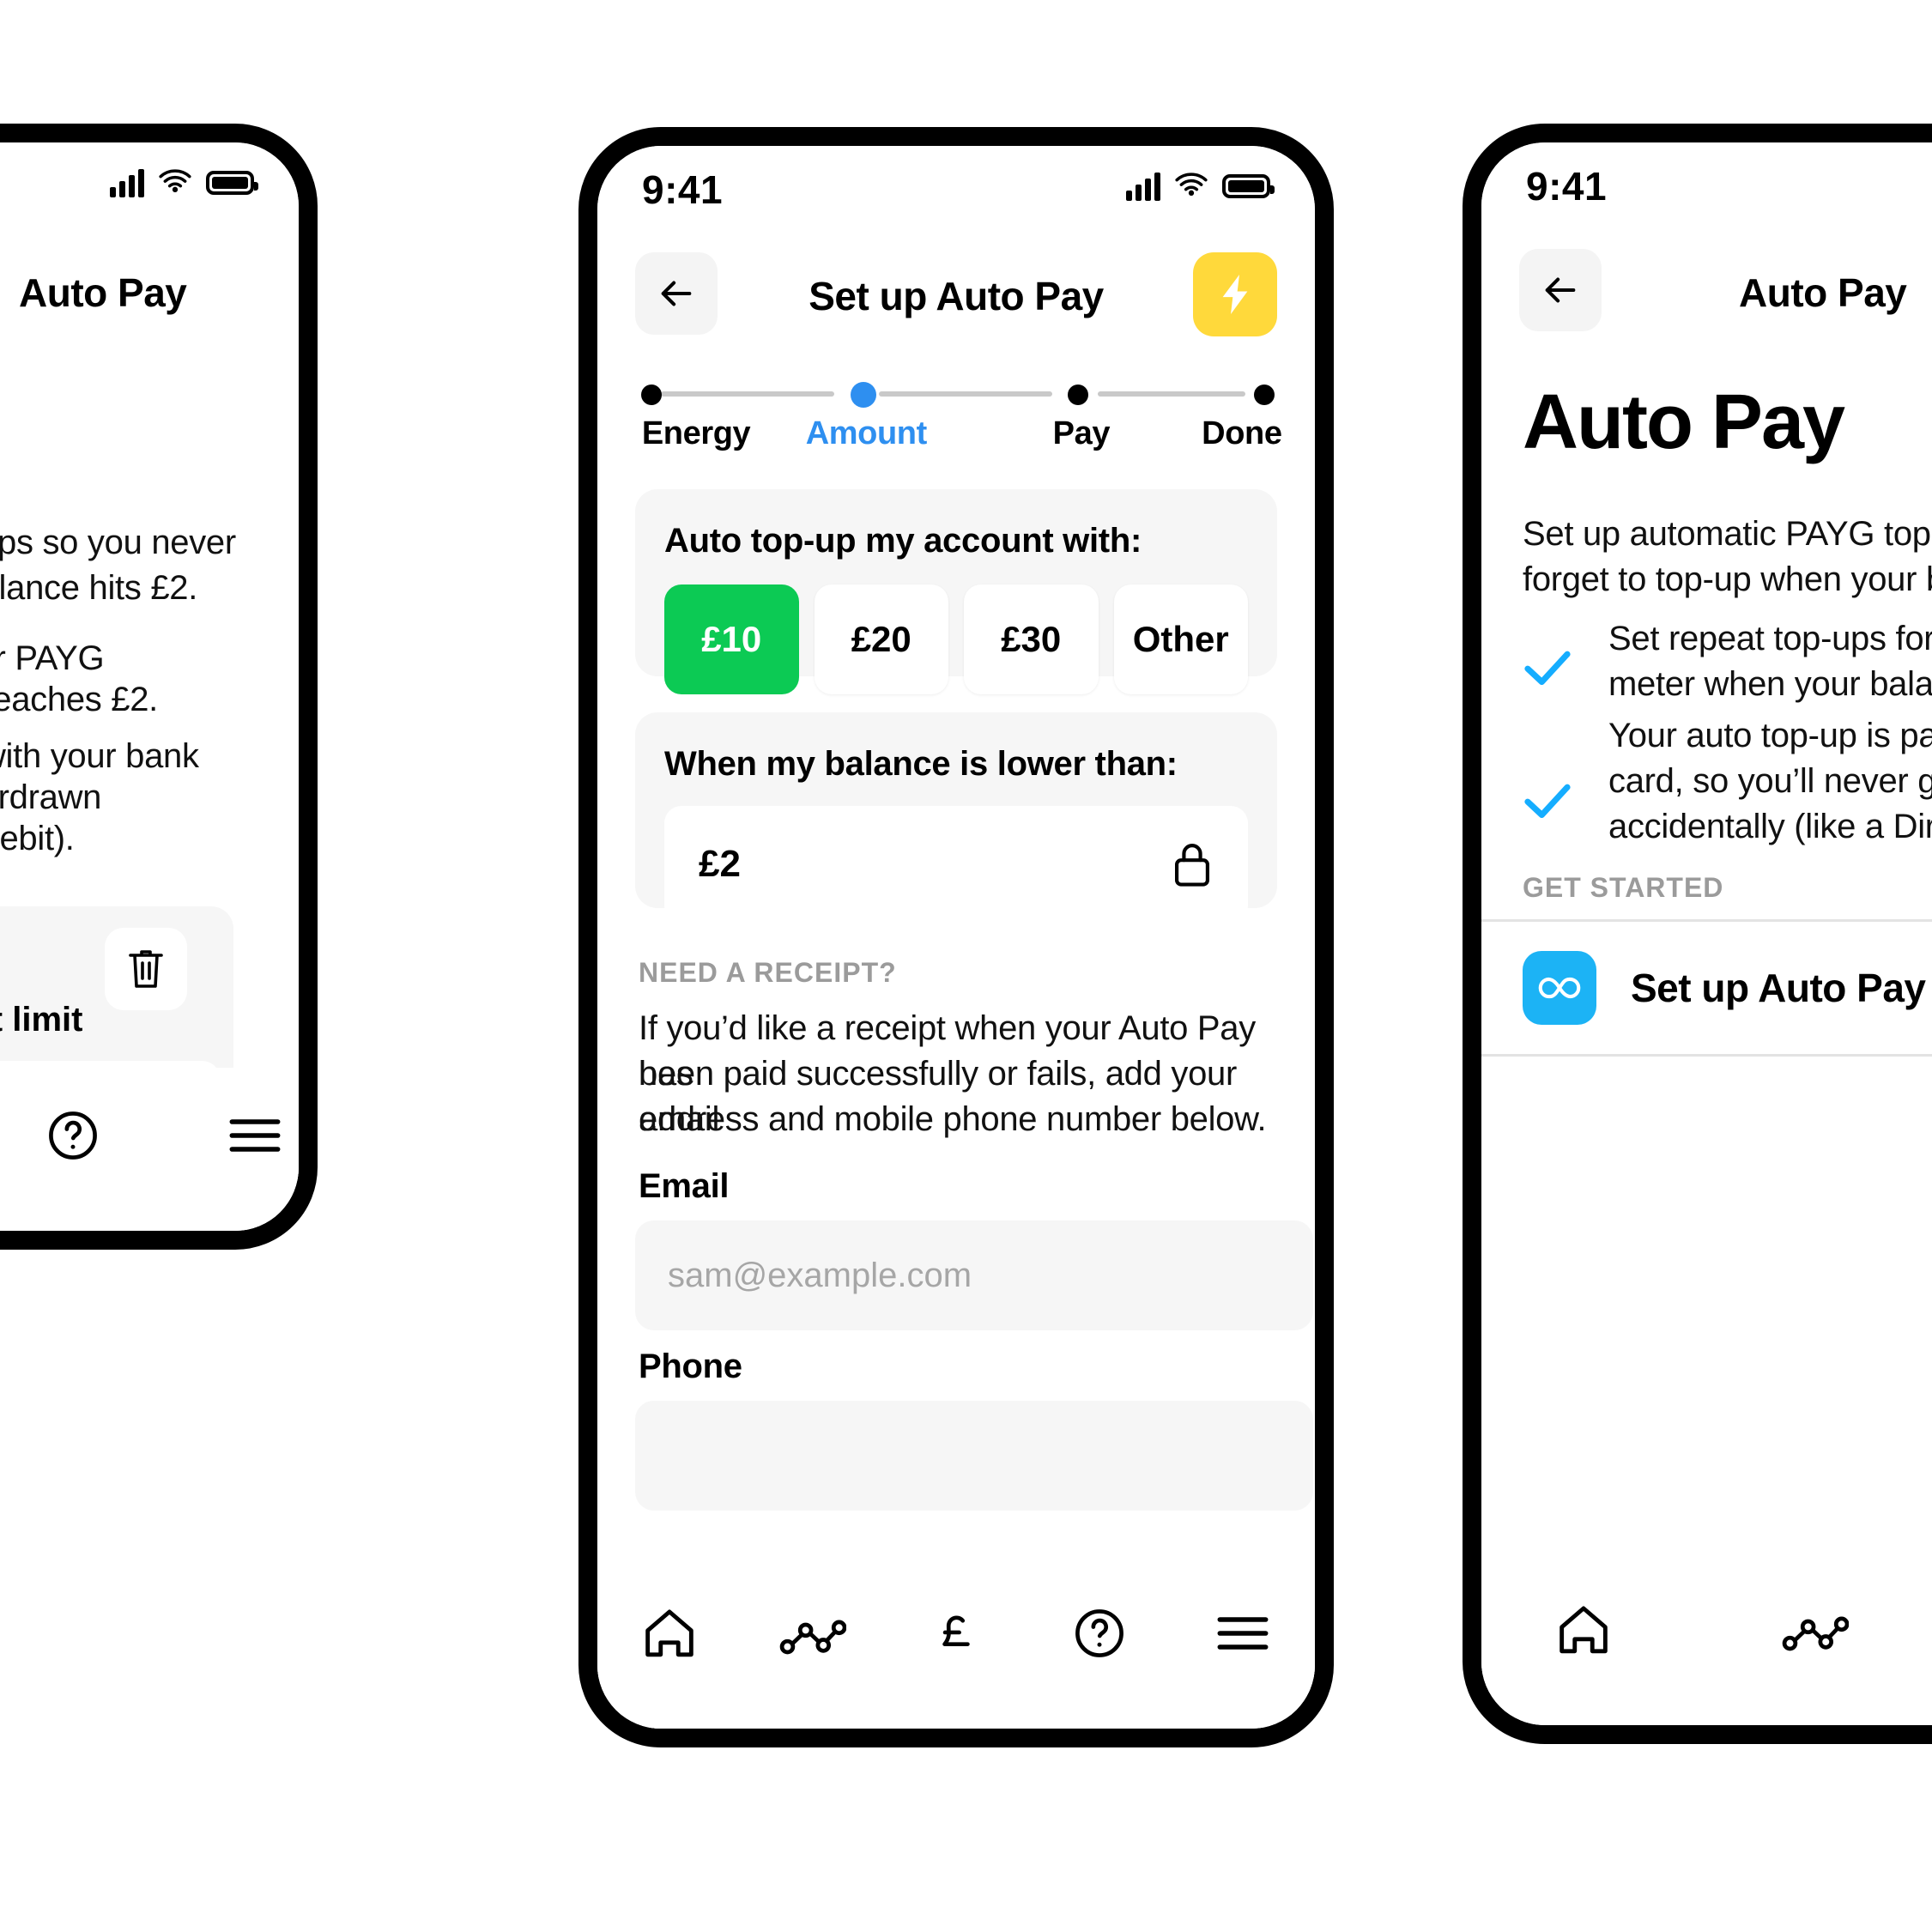 The height and width of the screenshot is (1932, 1932). What do you see at coordinates (1082, 434) in the screenshot?
I see `stepper-label-pay: Pay` at bounding box center [1082, 434].